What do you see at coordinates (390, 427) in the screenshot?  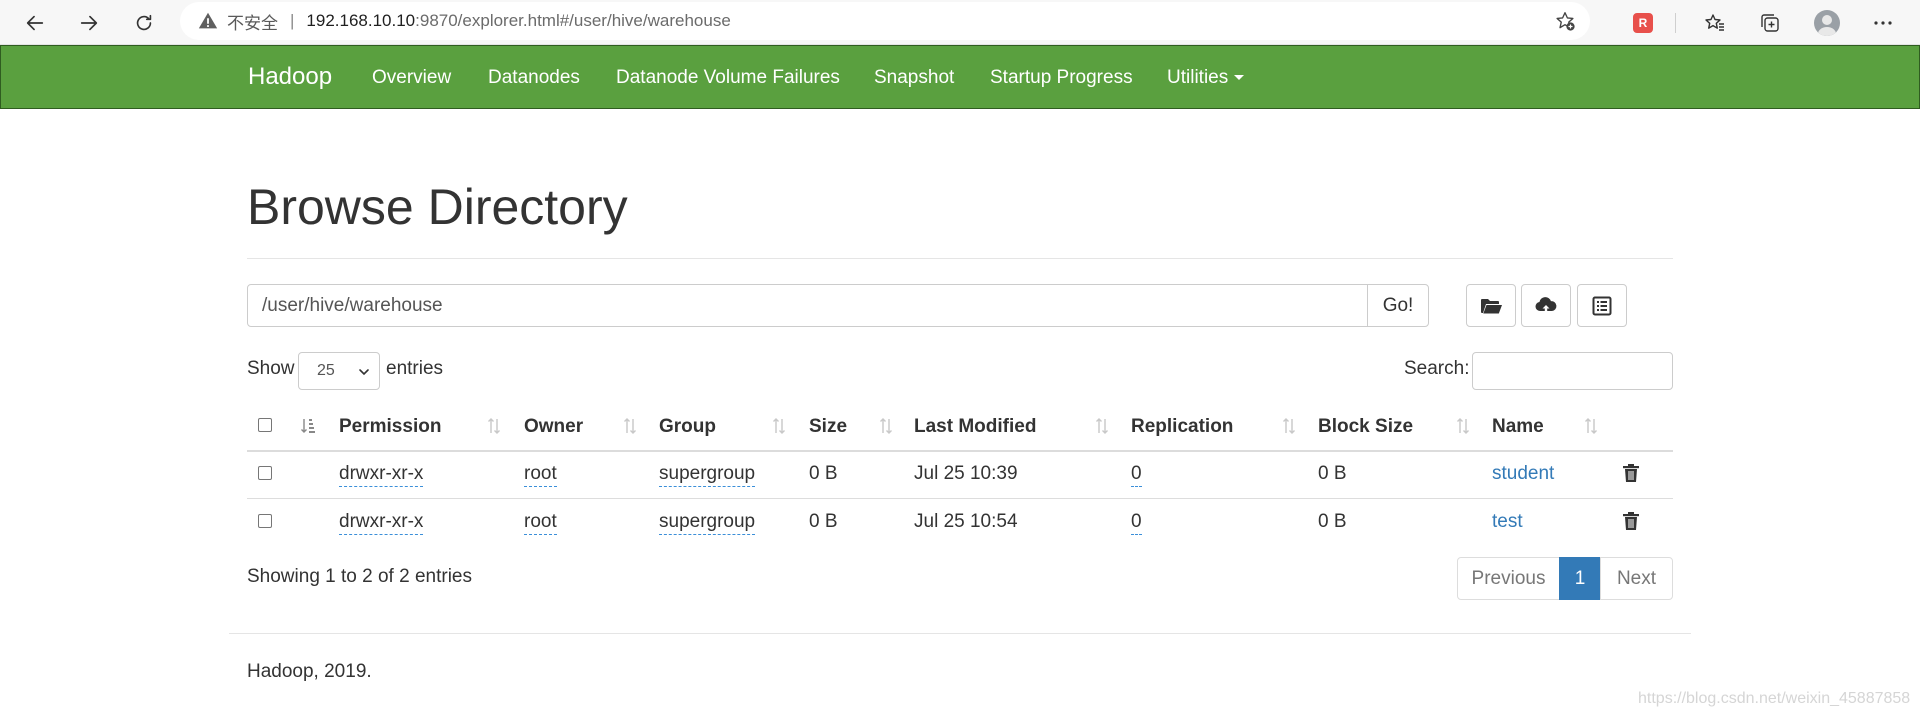 I see `column-header-permission: Permission` at bounding box center [390, 427].